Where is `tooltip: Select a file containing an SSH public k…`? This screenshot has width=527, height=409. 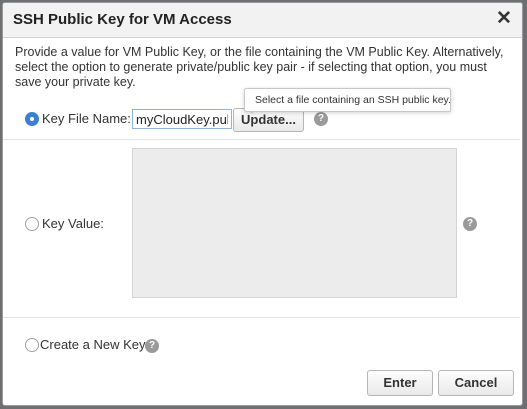 tooltip: Select a file containing an SSH public k… is located at coordinates (347, 100).